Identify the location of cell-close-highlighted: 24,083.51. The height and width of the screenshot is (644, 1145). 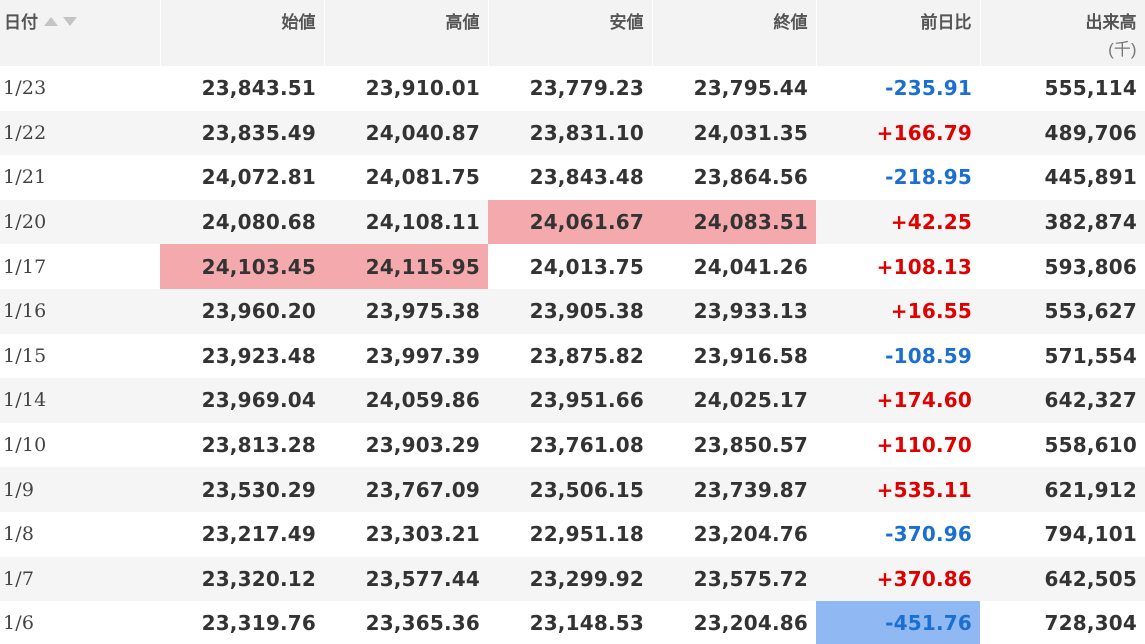
(734, 222).